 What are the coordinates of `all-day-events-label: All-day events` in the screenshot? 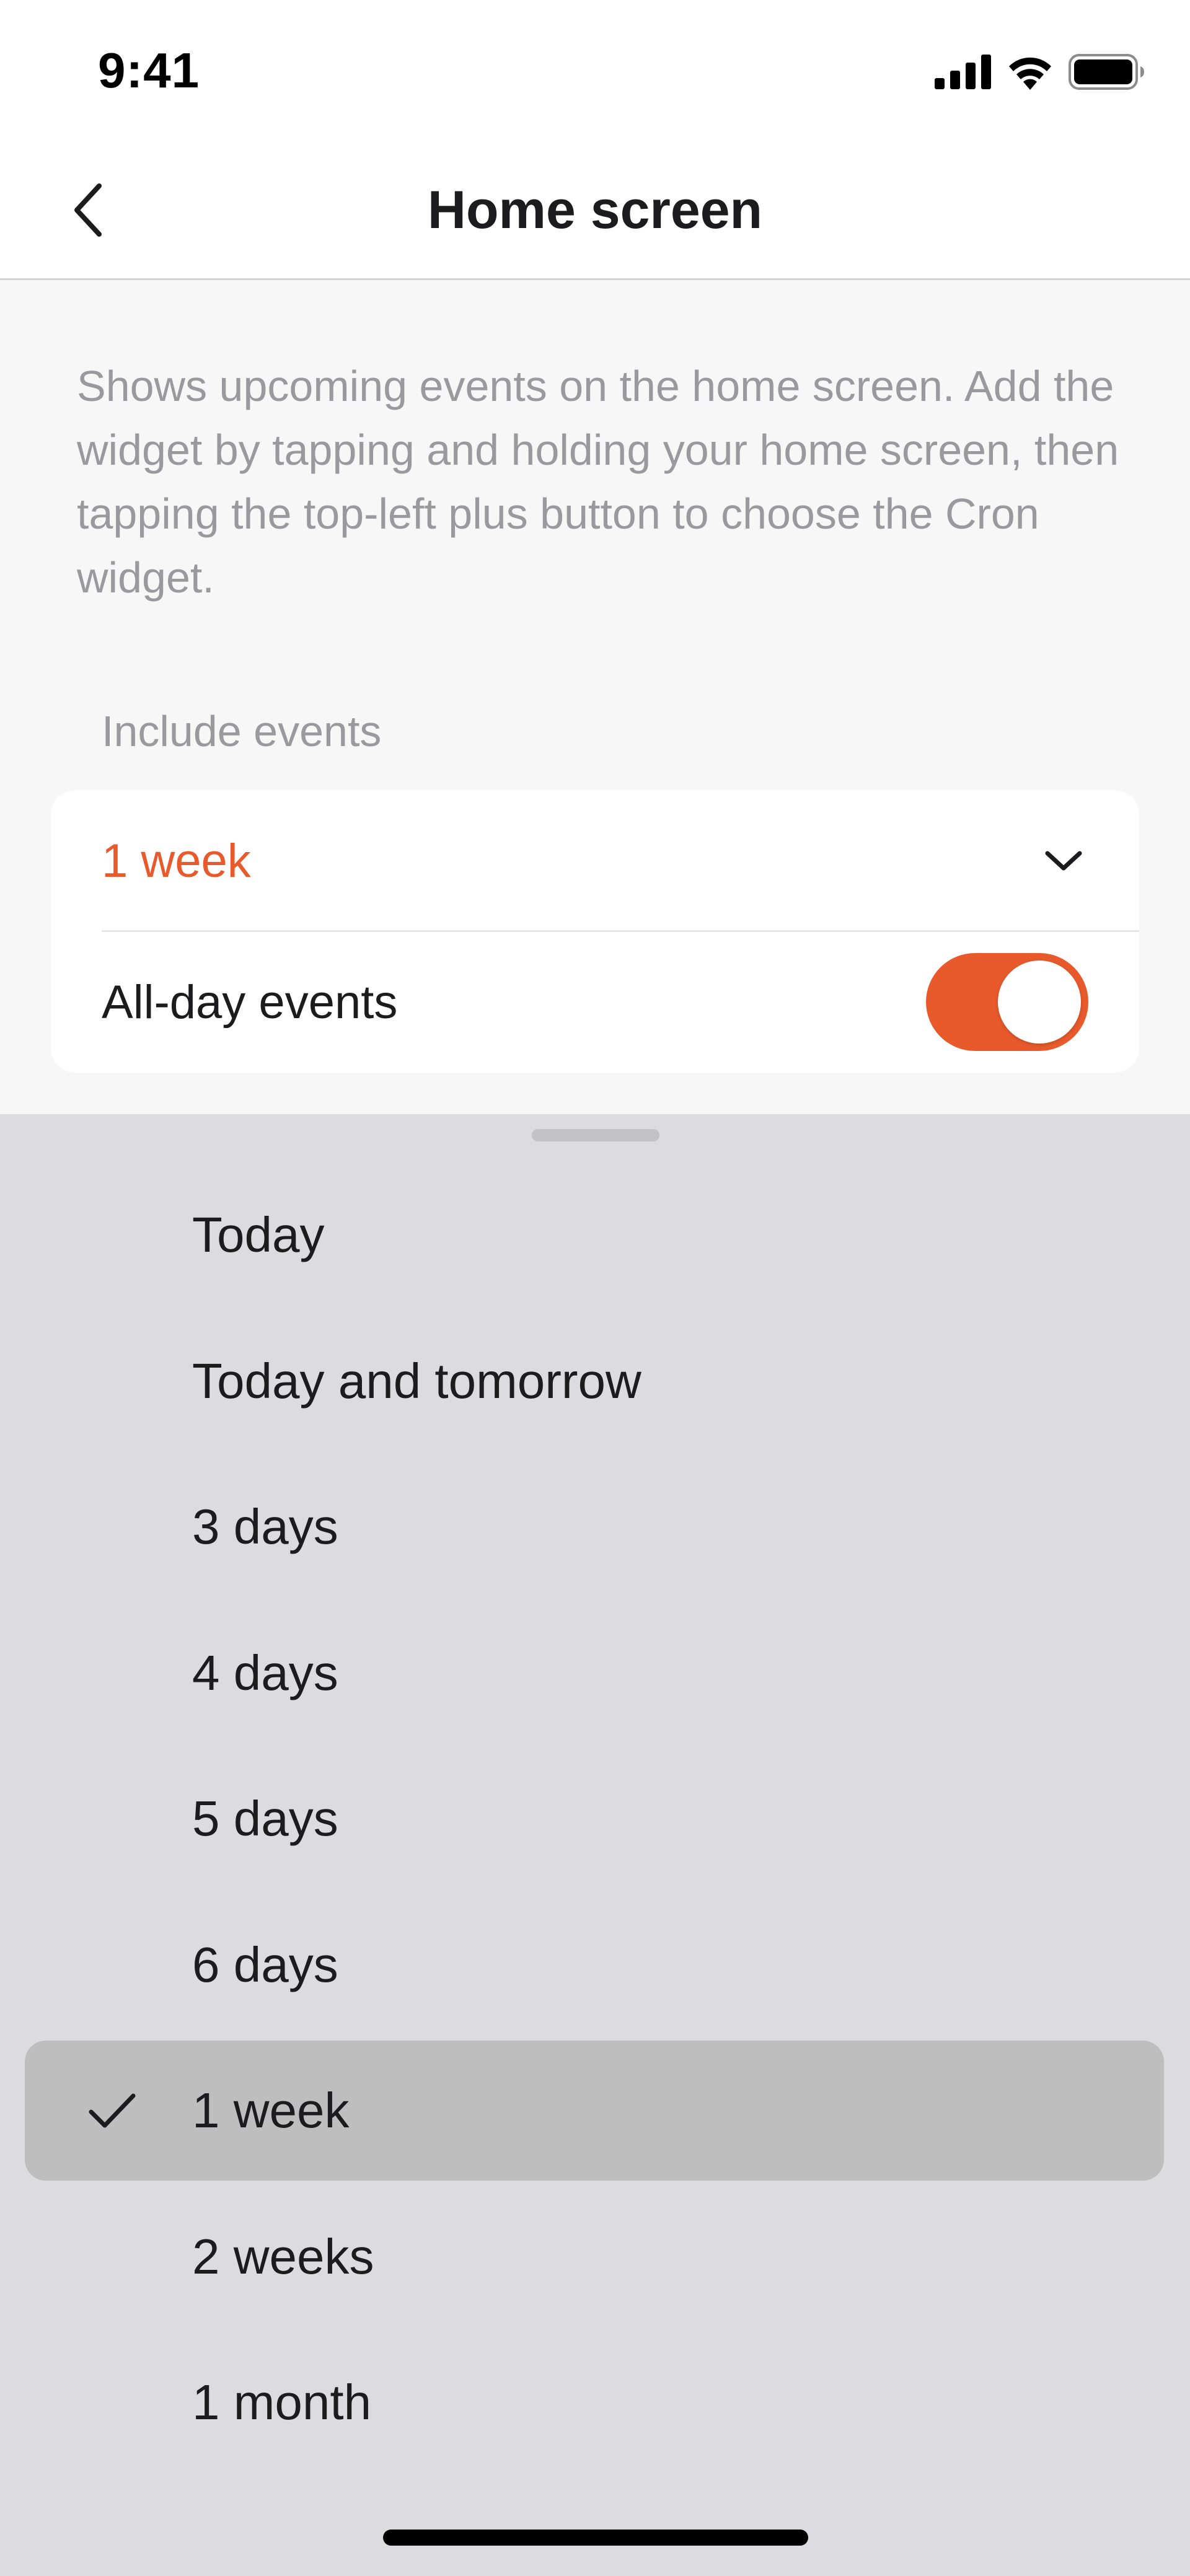 It's located at (250, 1002).